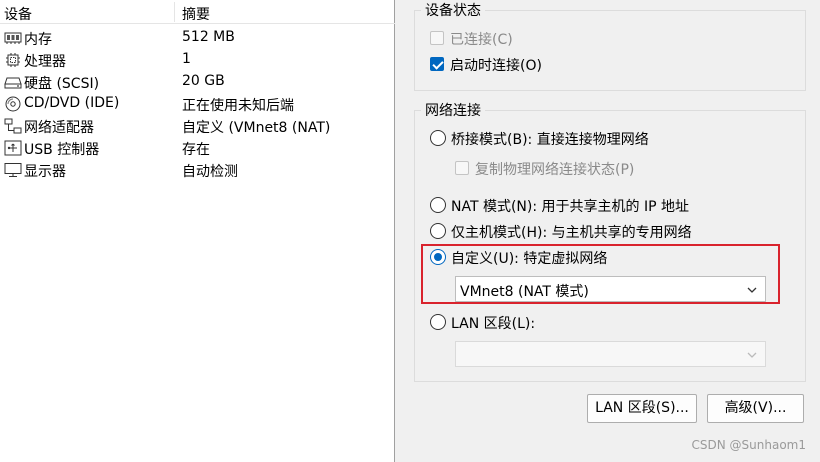 The image size is (820, 462). Describe the element at coordinates (438, 205) in the screenshot. I see `nat-mode-radio` at that location.